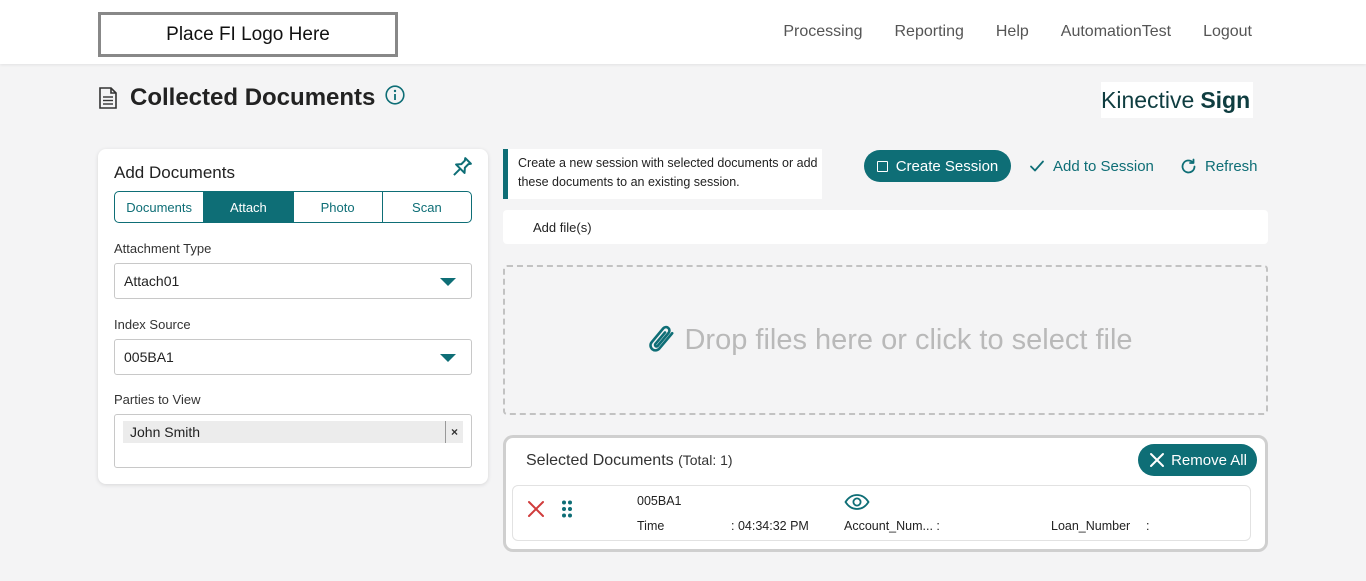 The height and width of the screenshot is (581, 1366). What do you see at coordinates (152, 324) in the screenshot?
I see `index-source-label: Index Source` at bounding box center [152, 324].